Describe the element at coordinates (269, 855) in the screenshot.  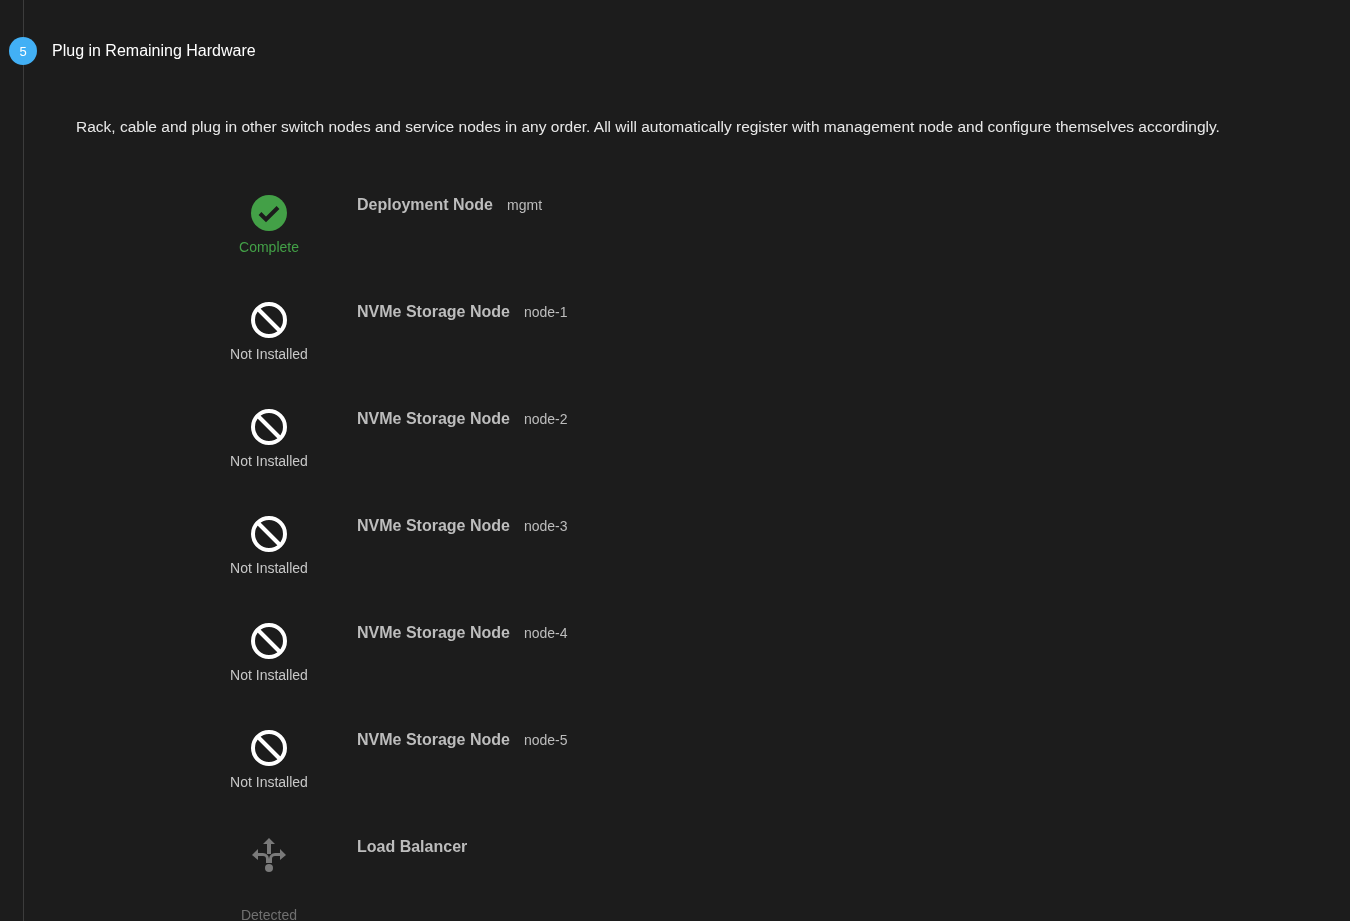
I see `split-arrows-icon` at that location.